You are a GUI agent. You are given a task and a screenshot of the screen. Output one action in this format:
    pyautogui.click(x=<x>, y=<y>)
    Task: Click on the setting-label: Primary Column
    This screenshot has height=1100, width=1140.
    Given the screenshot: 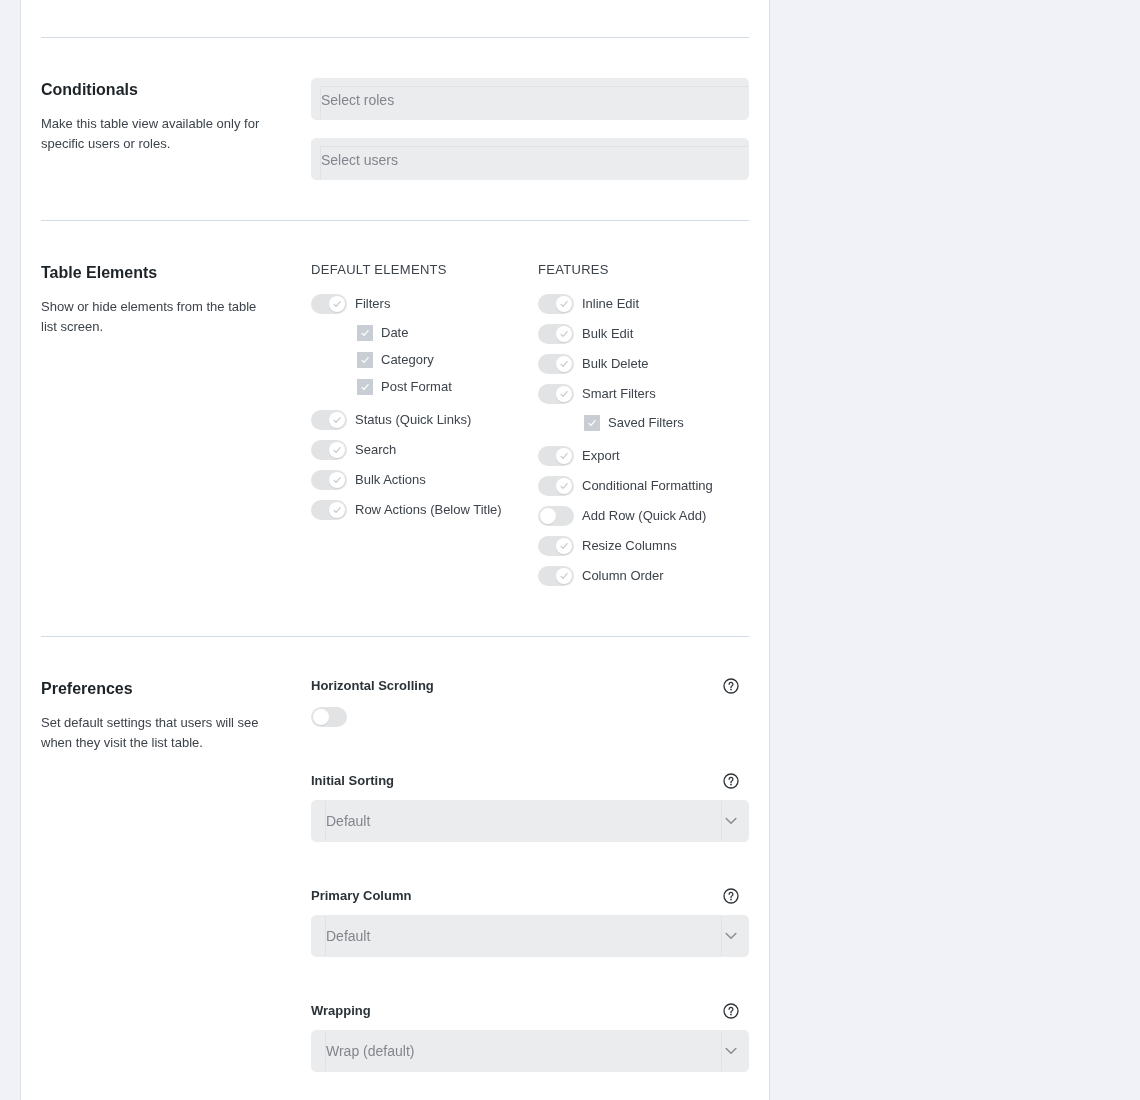 What is the action you would take?
    pyautogui.click(x=361, y=896)
    